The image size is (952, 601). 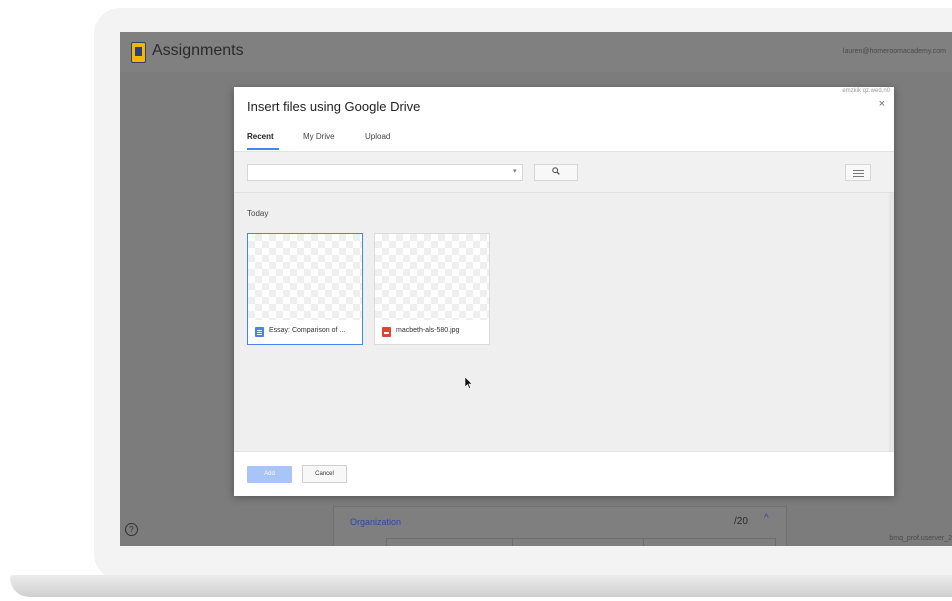 What do you see at coordinates (324, 474) in the screenshot?
I see `cancel-button: Cancel` at bounding box center [324, 474].